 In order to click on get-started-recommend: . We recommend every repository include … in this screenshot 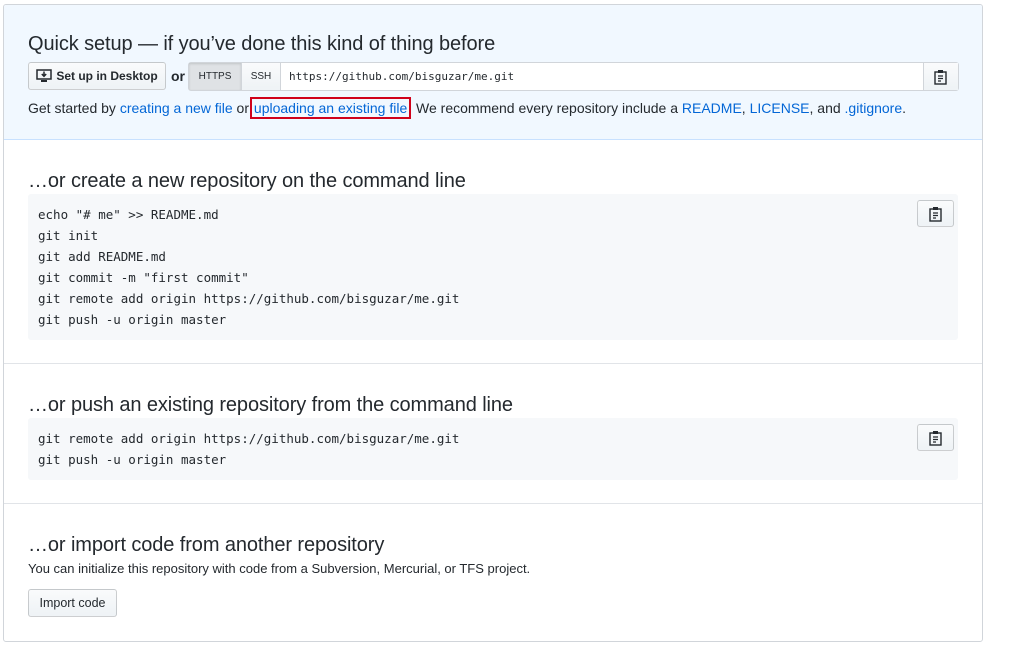, I will do `click(545, 108)`.